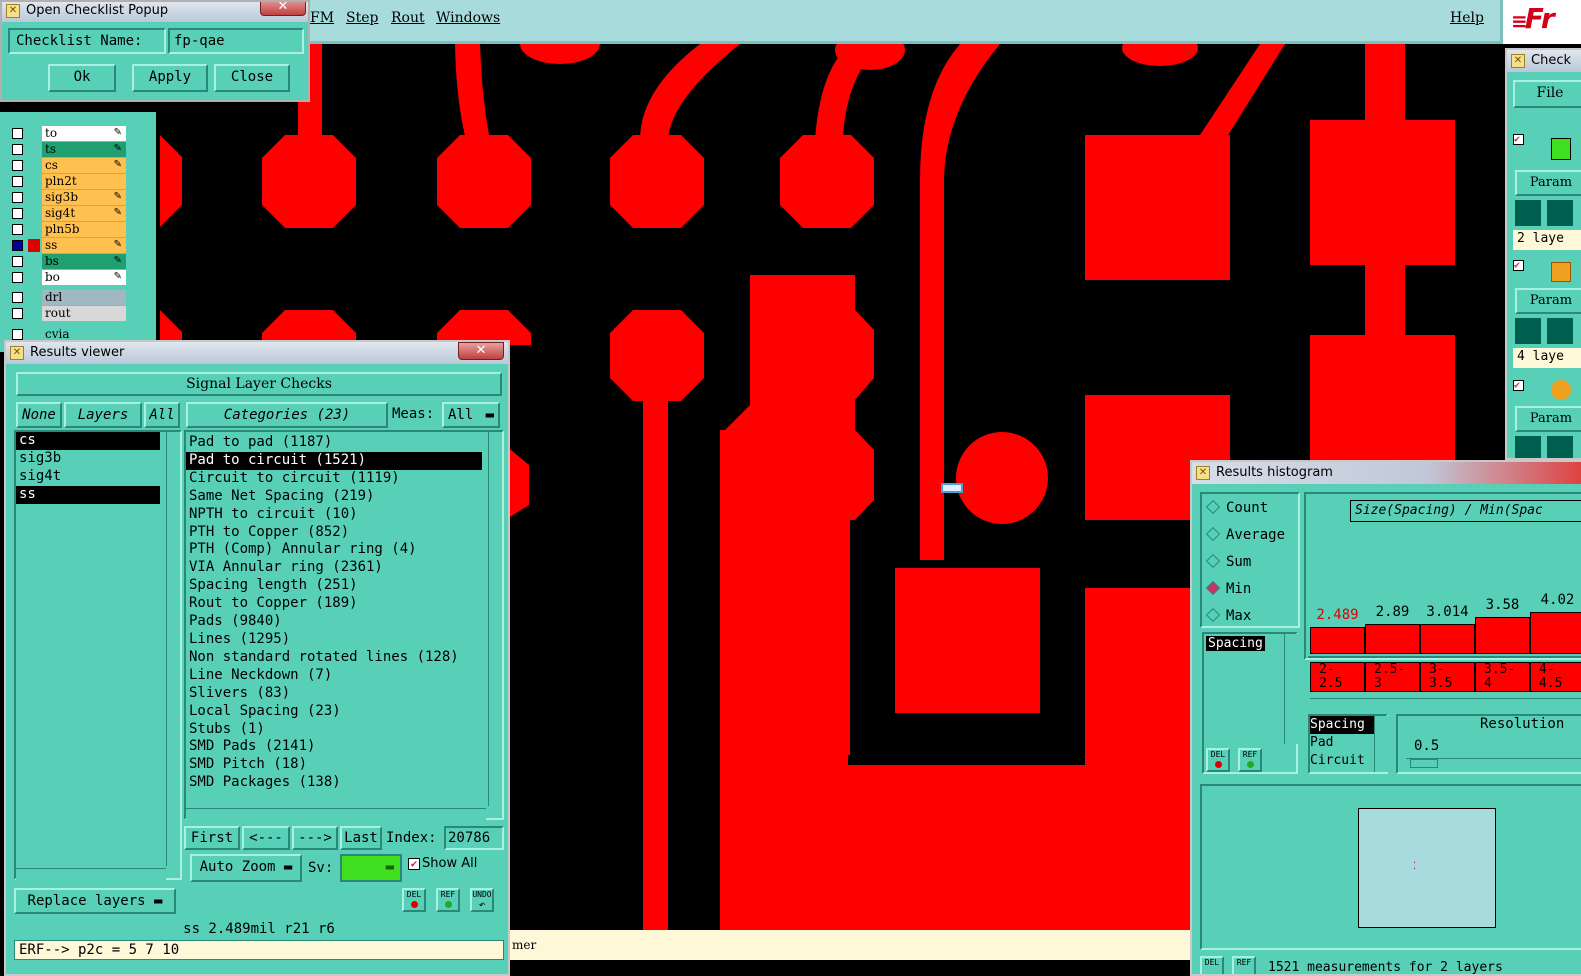  Describe the element at coordinates (1548, 419) in the screenshot. I see `param-button-3: Param` at that location.